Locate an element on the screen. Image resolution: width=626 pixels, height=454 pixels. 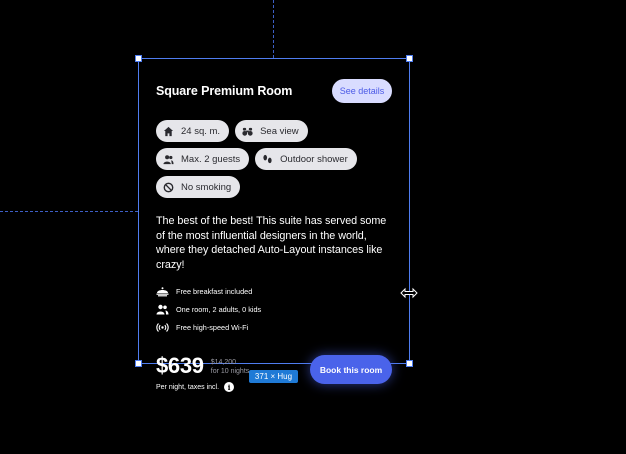
dimension-label: 371 × Hug is located at coordinates (273, 376).